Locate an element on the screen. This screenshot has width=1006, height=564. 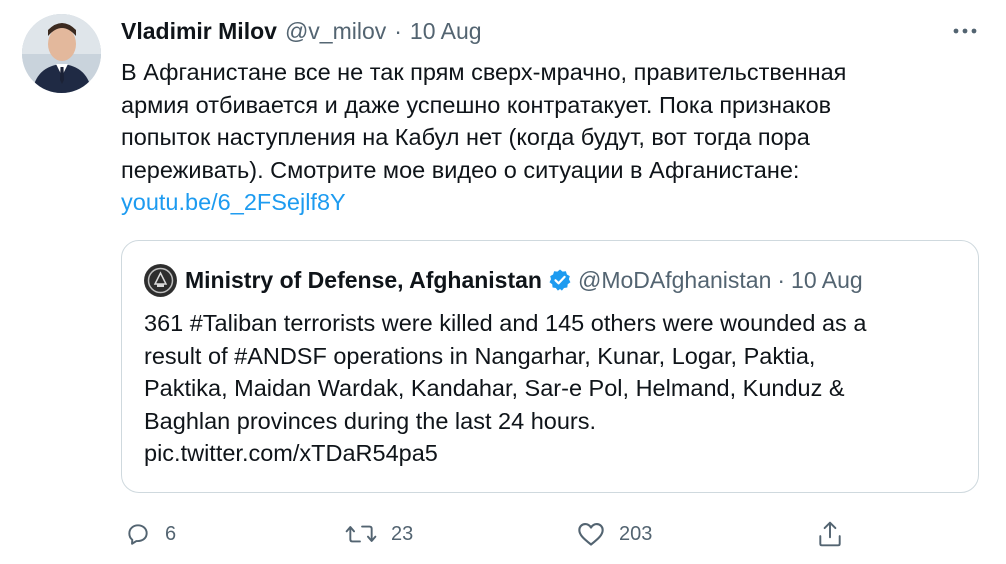
tweet-date: 10 Aug is located at coordinates (446, 31).